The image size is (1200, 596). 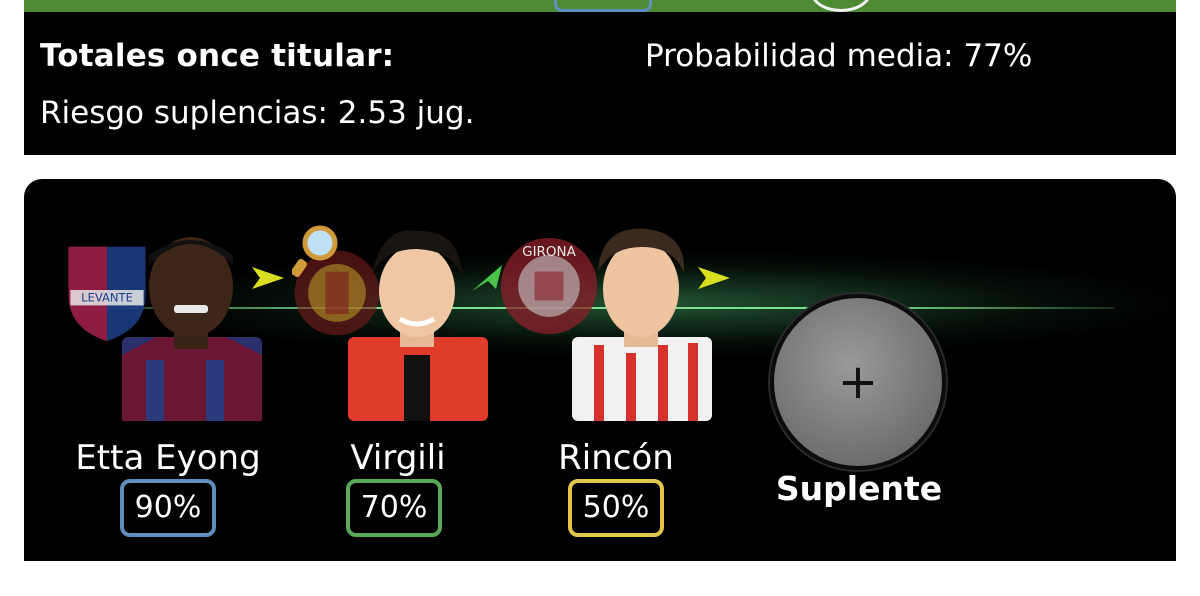 I want to click on average-probability-text: Probabilidad media: 77%, so click(x=839, y=56).